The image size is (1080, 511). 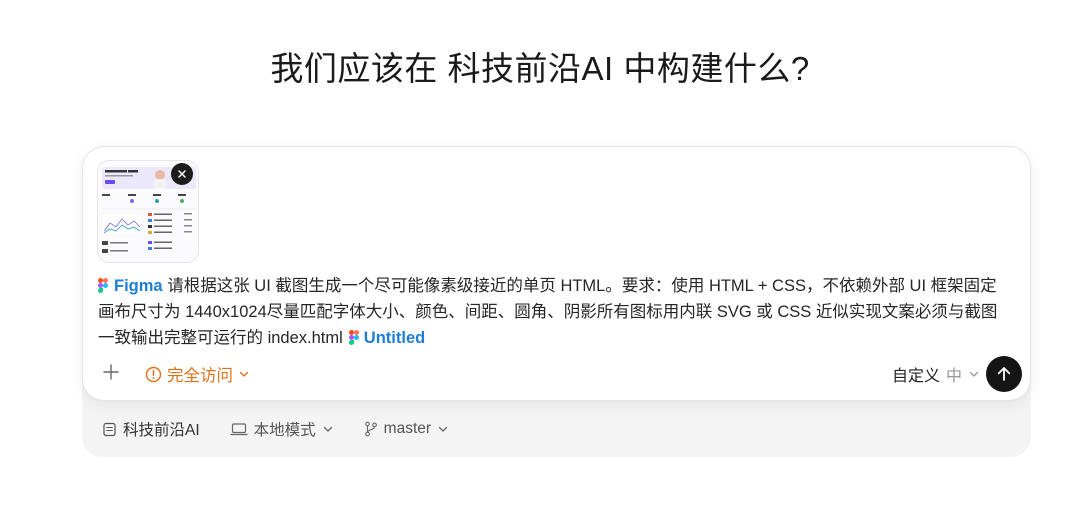 I want to click on mode-label: 本地模式, so click(x=284, y=430).